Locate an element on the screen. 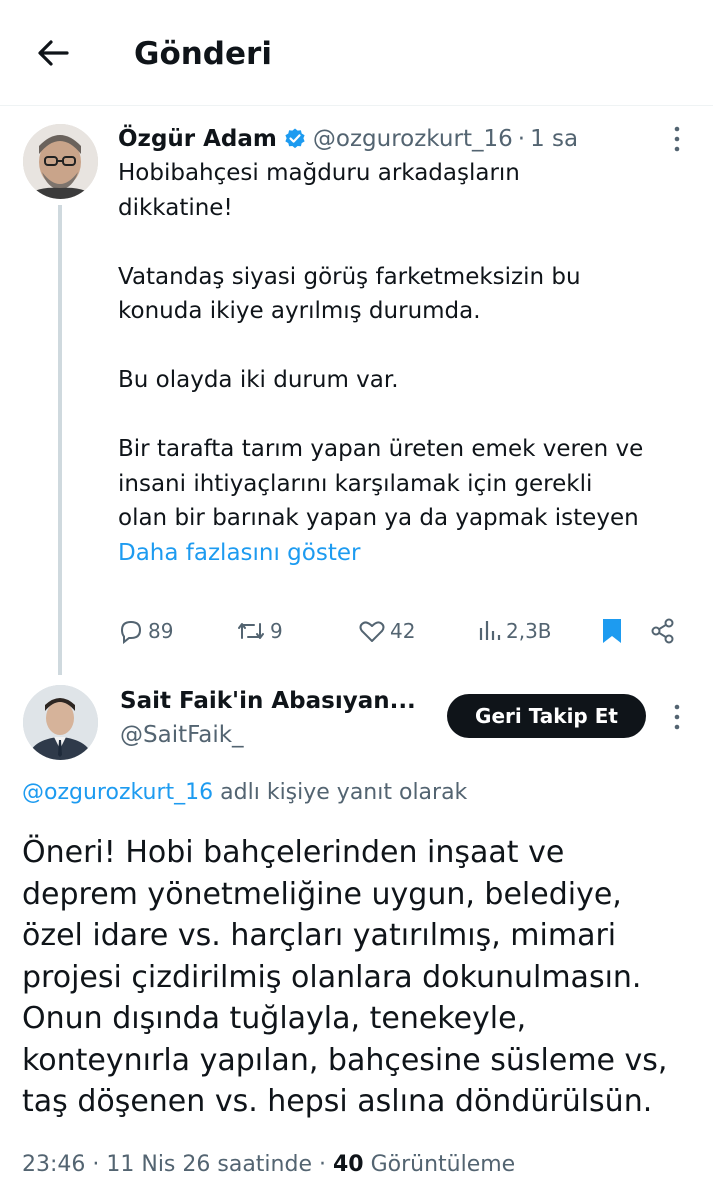  text-line: konuda ikiye ayrılmış durumda. is located at coordinates (299, 311).